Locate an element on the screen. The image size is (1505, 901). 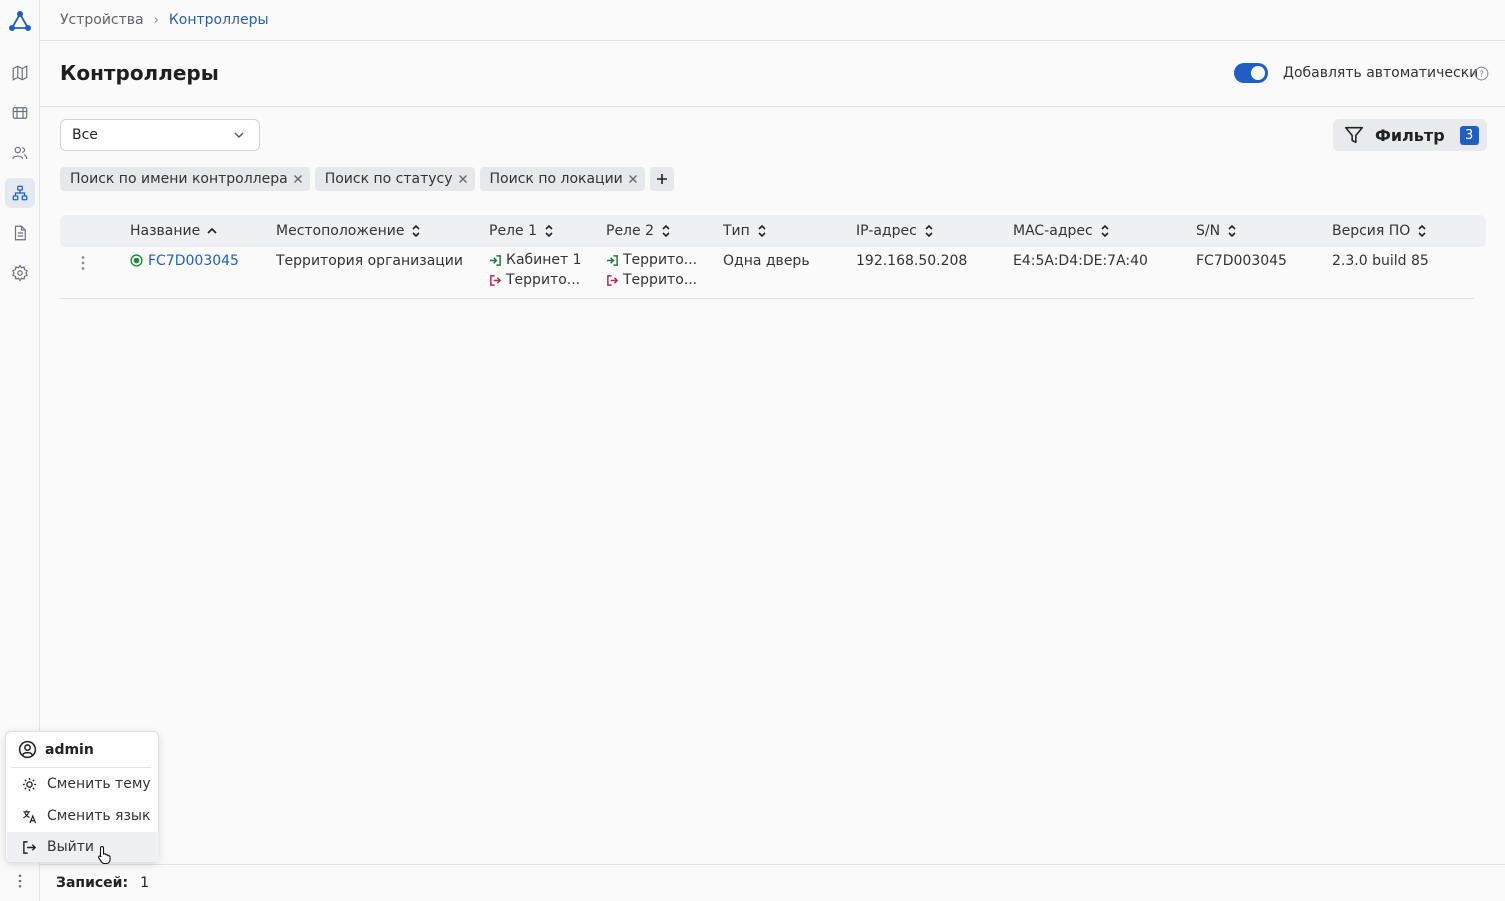
users-icon is located at coordinates (20, 153).